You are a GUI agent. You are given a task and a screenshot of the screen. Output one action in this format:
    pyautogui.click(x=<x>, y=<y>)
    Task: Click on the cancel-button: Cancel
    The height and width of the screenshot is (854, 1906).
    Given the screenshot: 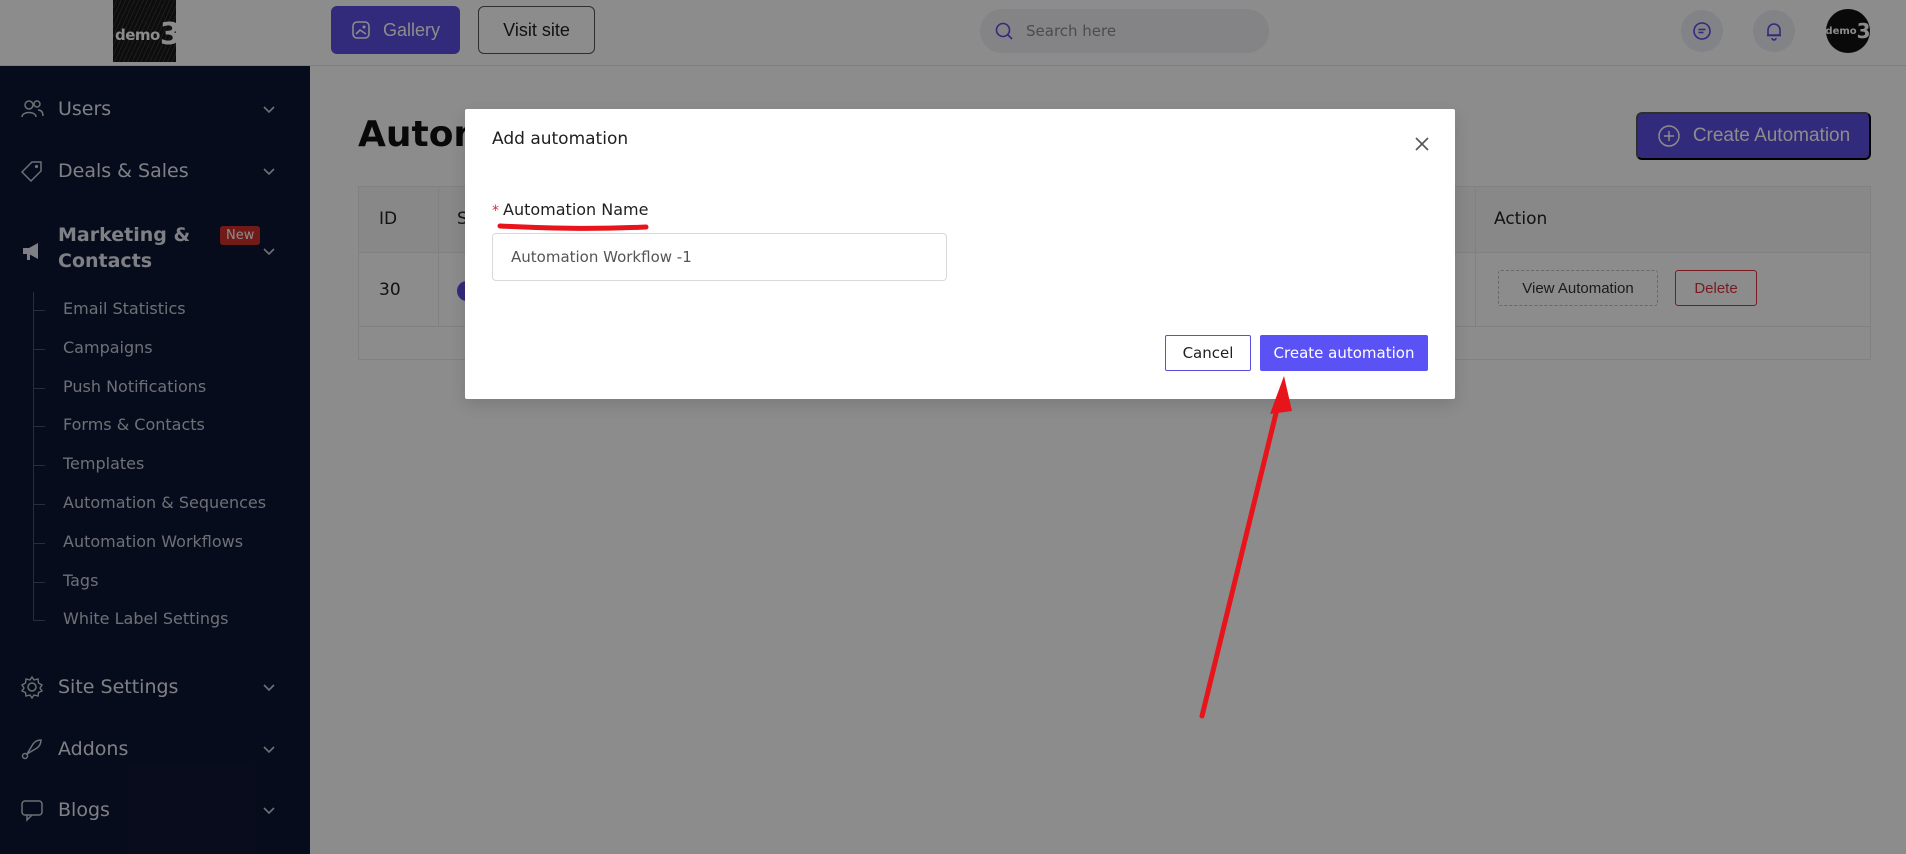 What is the action you would take?
    pyautogui.click(x=1208, y=353)
    